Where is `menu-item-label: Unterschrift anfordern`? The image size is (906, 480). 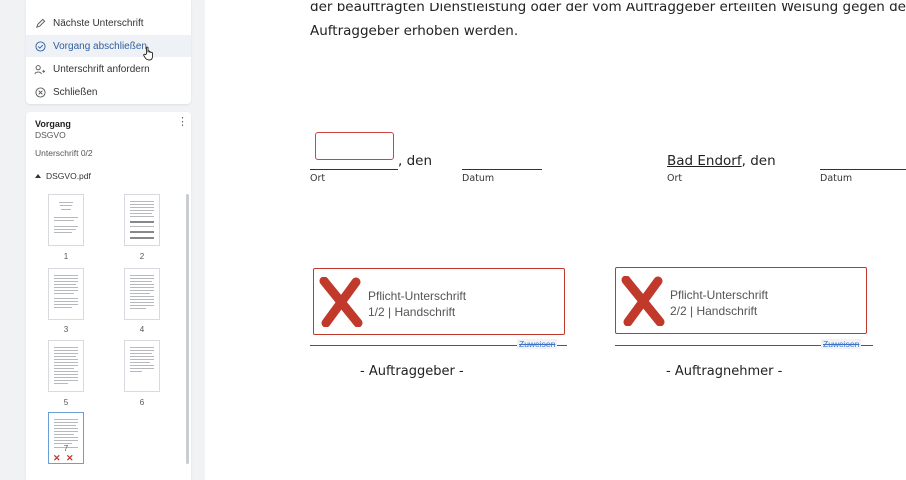 menu-item-label: Unterschrift anfordern is located at coordinates (101, 69).